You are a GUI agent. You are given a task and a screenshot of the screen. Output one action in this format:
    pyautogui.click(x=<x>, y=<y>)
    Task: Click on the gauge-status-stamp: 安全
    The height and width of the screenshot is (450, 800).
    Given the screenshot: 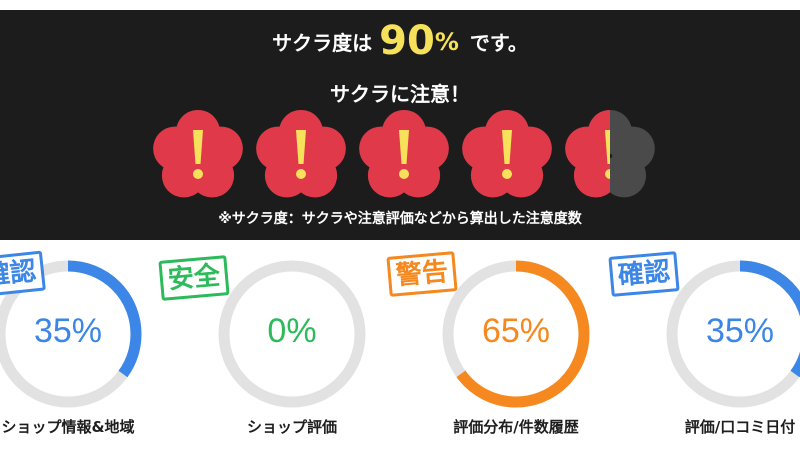 What is the action you would take?
    pyautogui.click(x=194, y=278)
    